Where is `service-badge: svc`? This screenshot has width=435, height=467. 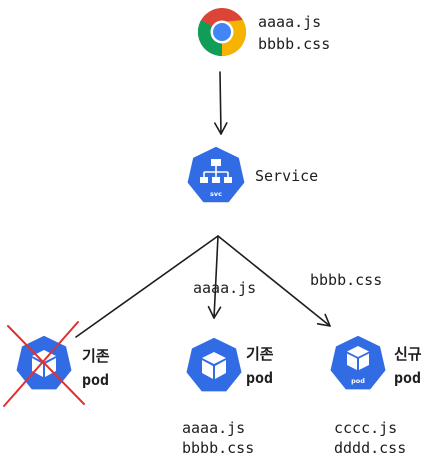 service-badge: svc is located at coordinates (216, 194).